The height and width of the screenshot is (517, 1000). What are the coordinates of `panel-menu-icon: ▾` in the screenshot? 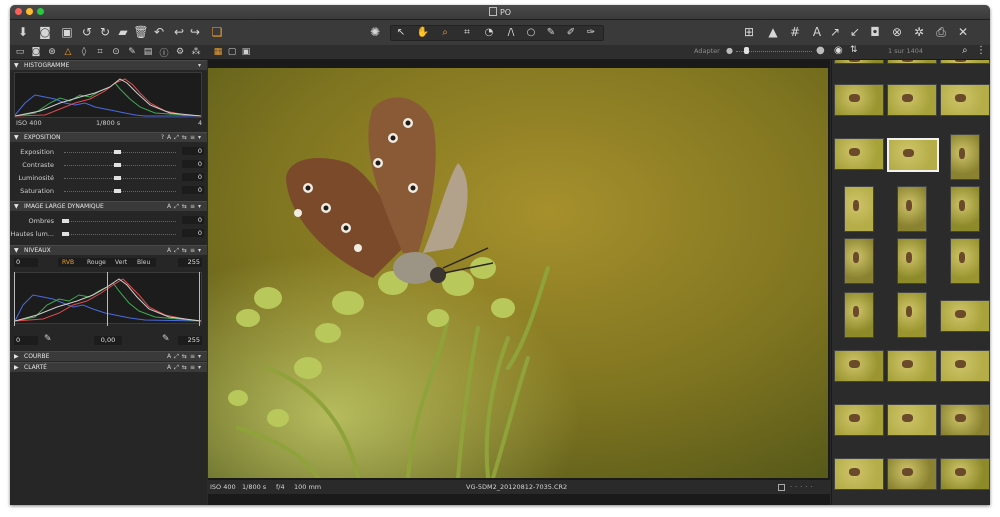 It's located at (201, 65).